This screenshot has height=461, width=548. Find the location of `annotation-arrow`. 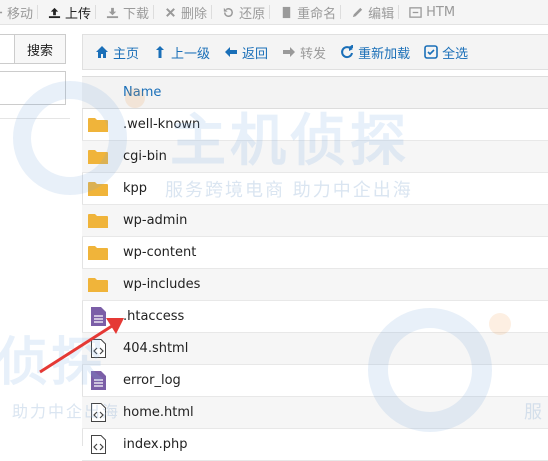

annotation-arrow is located at coordinates (81, 346).